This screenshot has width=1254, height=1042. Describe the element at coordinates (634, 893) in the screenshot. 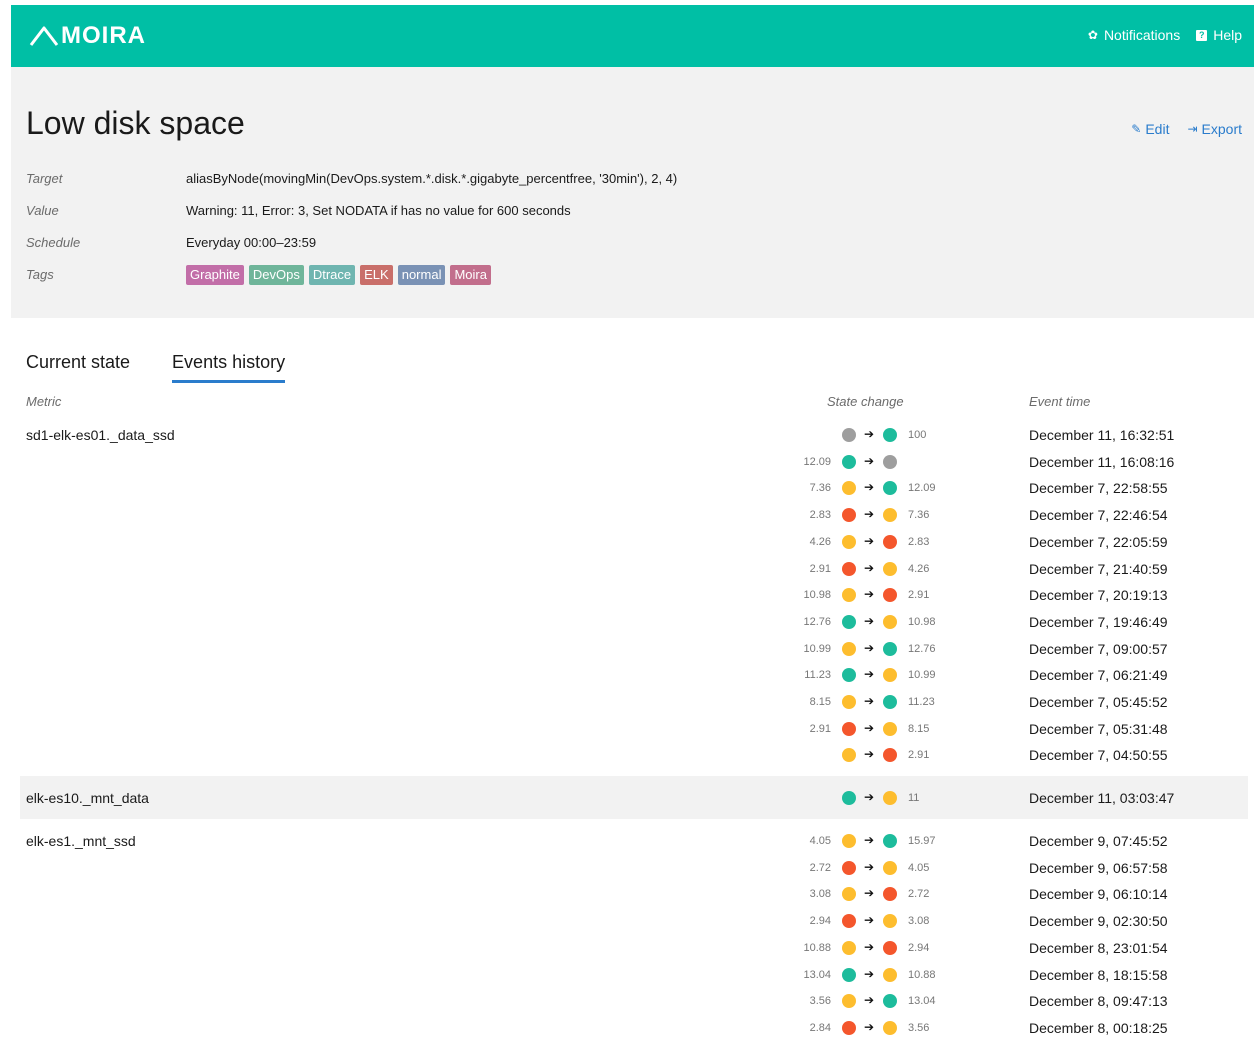

I see `event-row: 3.08 ➔ 2.72 December 9, 06:10:14` at that location.